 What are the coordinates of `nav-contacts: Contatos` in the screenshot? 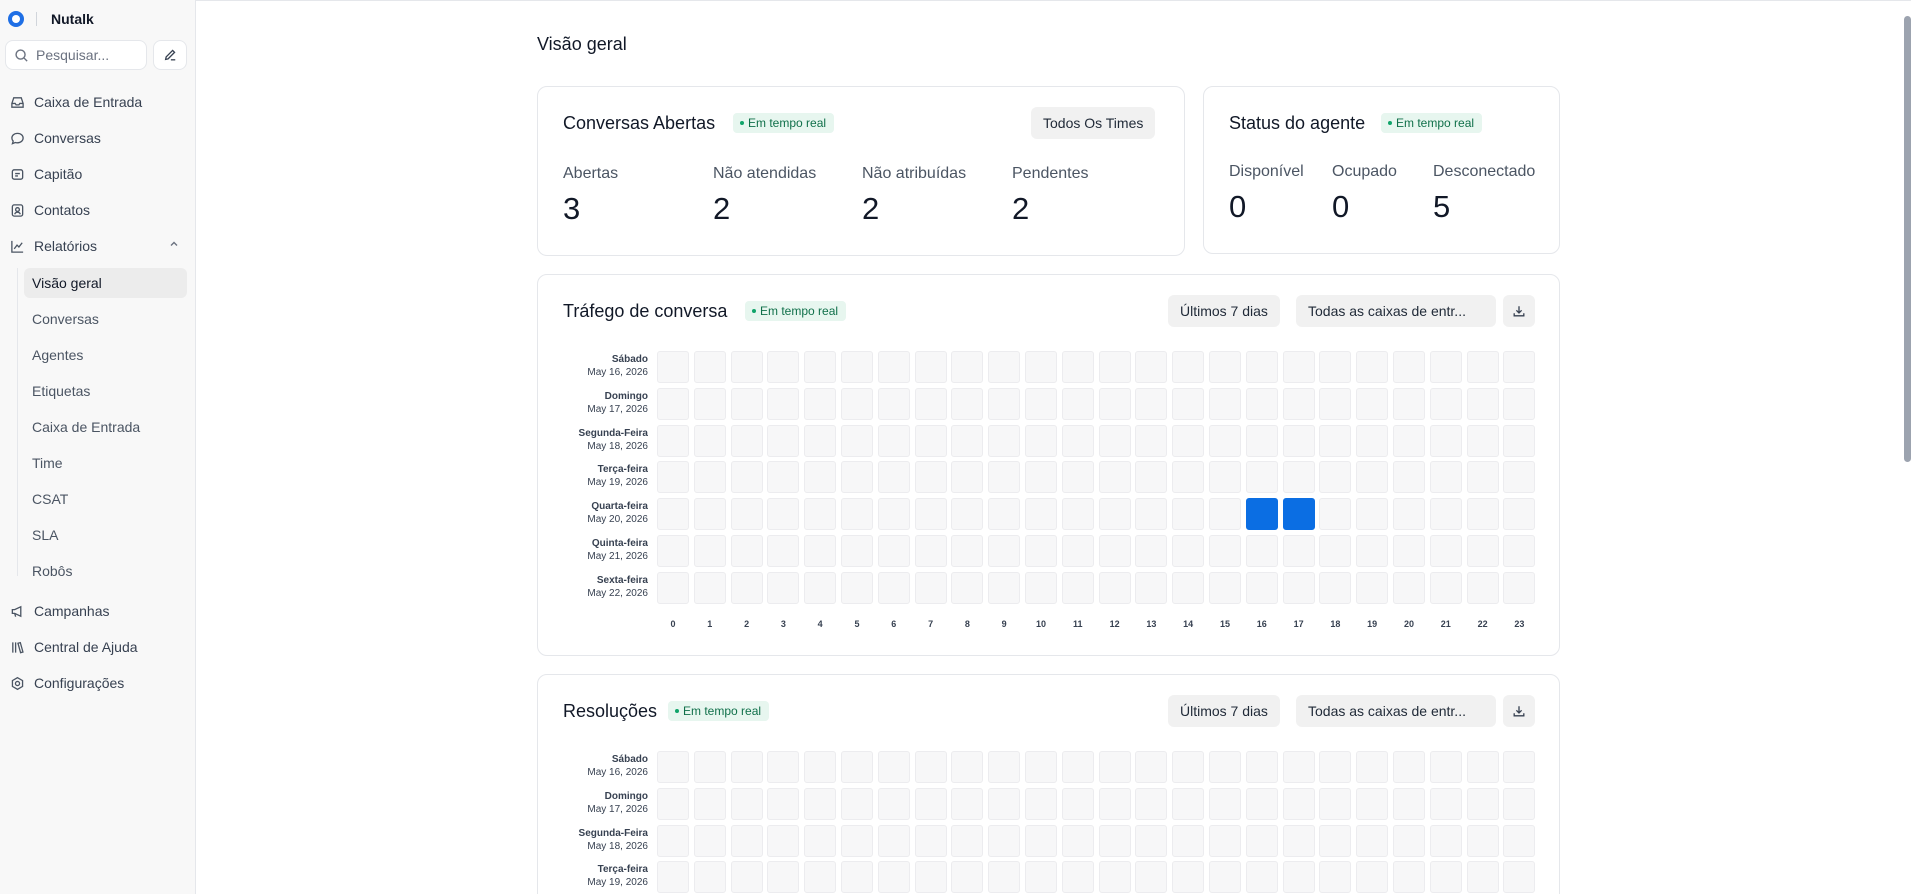 It's located at (50, 210).